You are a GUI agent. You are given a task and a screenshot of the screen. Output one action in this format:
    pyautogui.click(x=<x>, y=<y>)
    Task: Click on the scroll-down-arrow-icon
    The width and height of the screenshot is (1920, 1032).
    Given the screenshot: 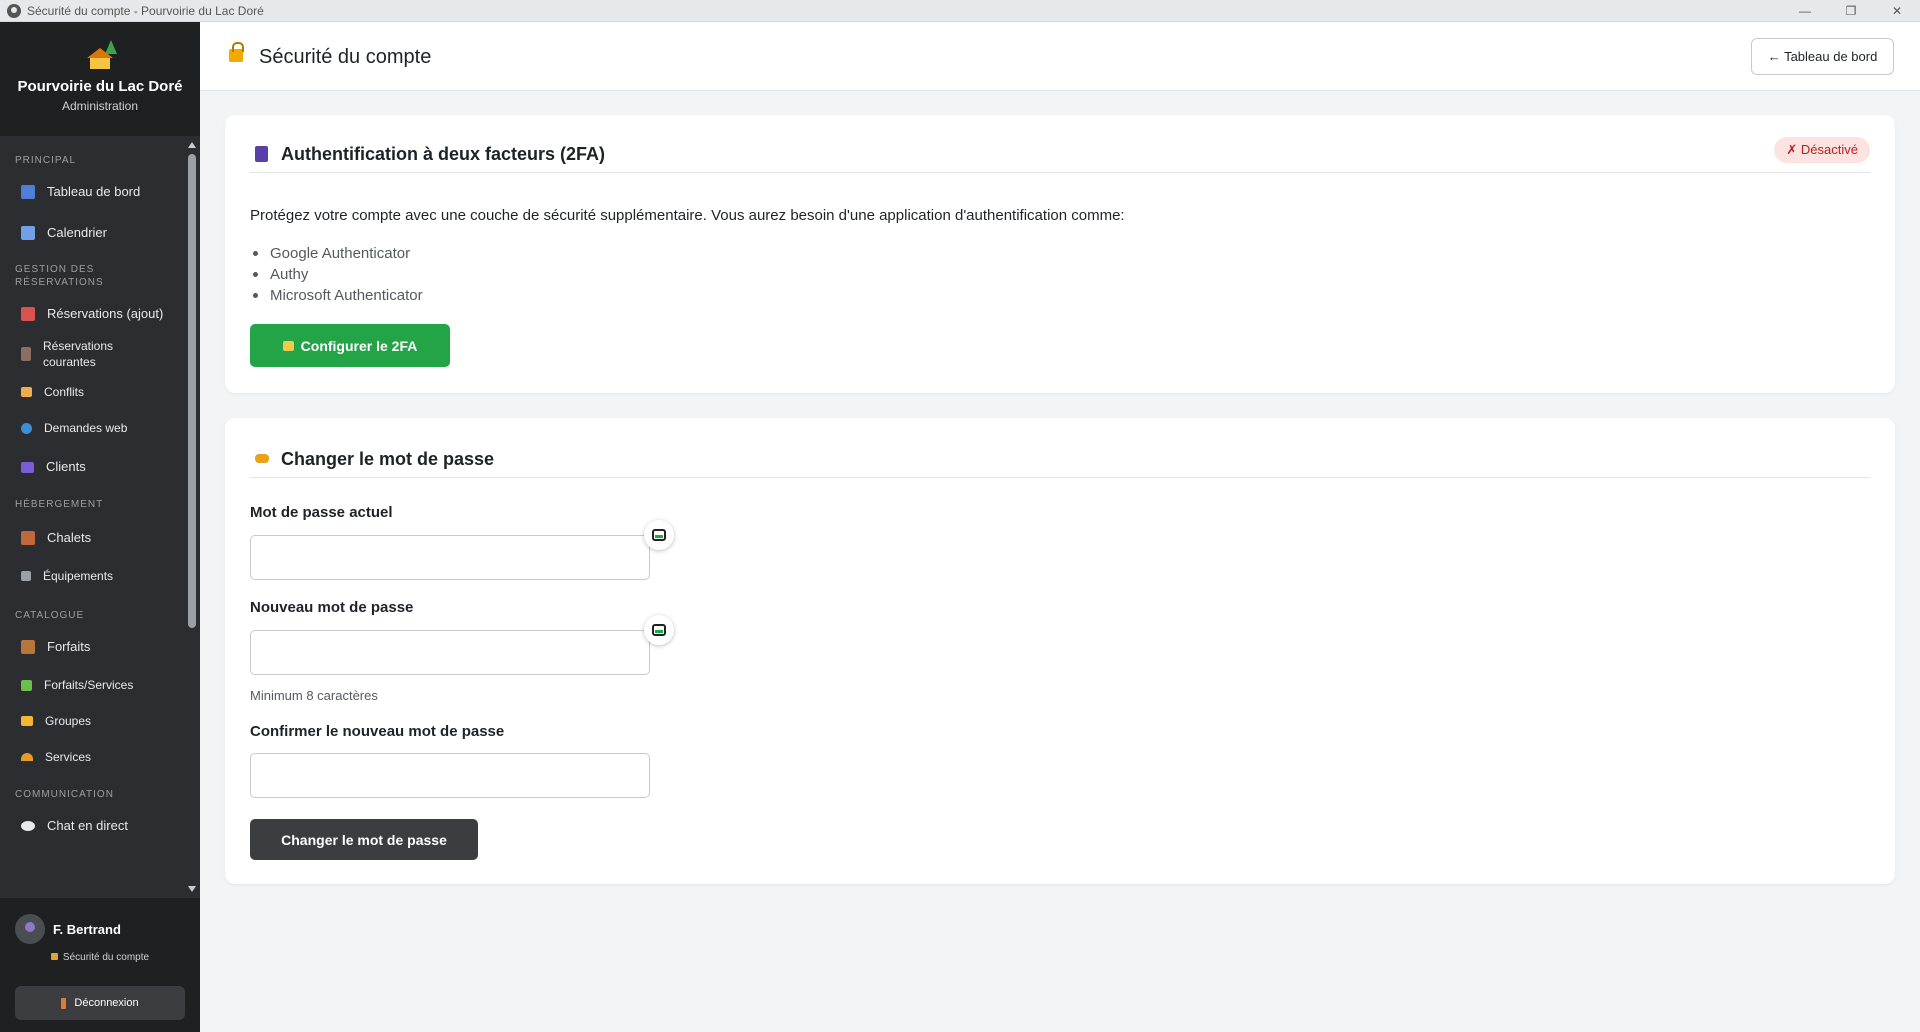 What is the action you would take?
    pyautogui.click(x=192, y=889)
    